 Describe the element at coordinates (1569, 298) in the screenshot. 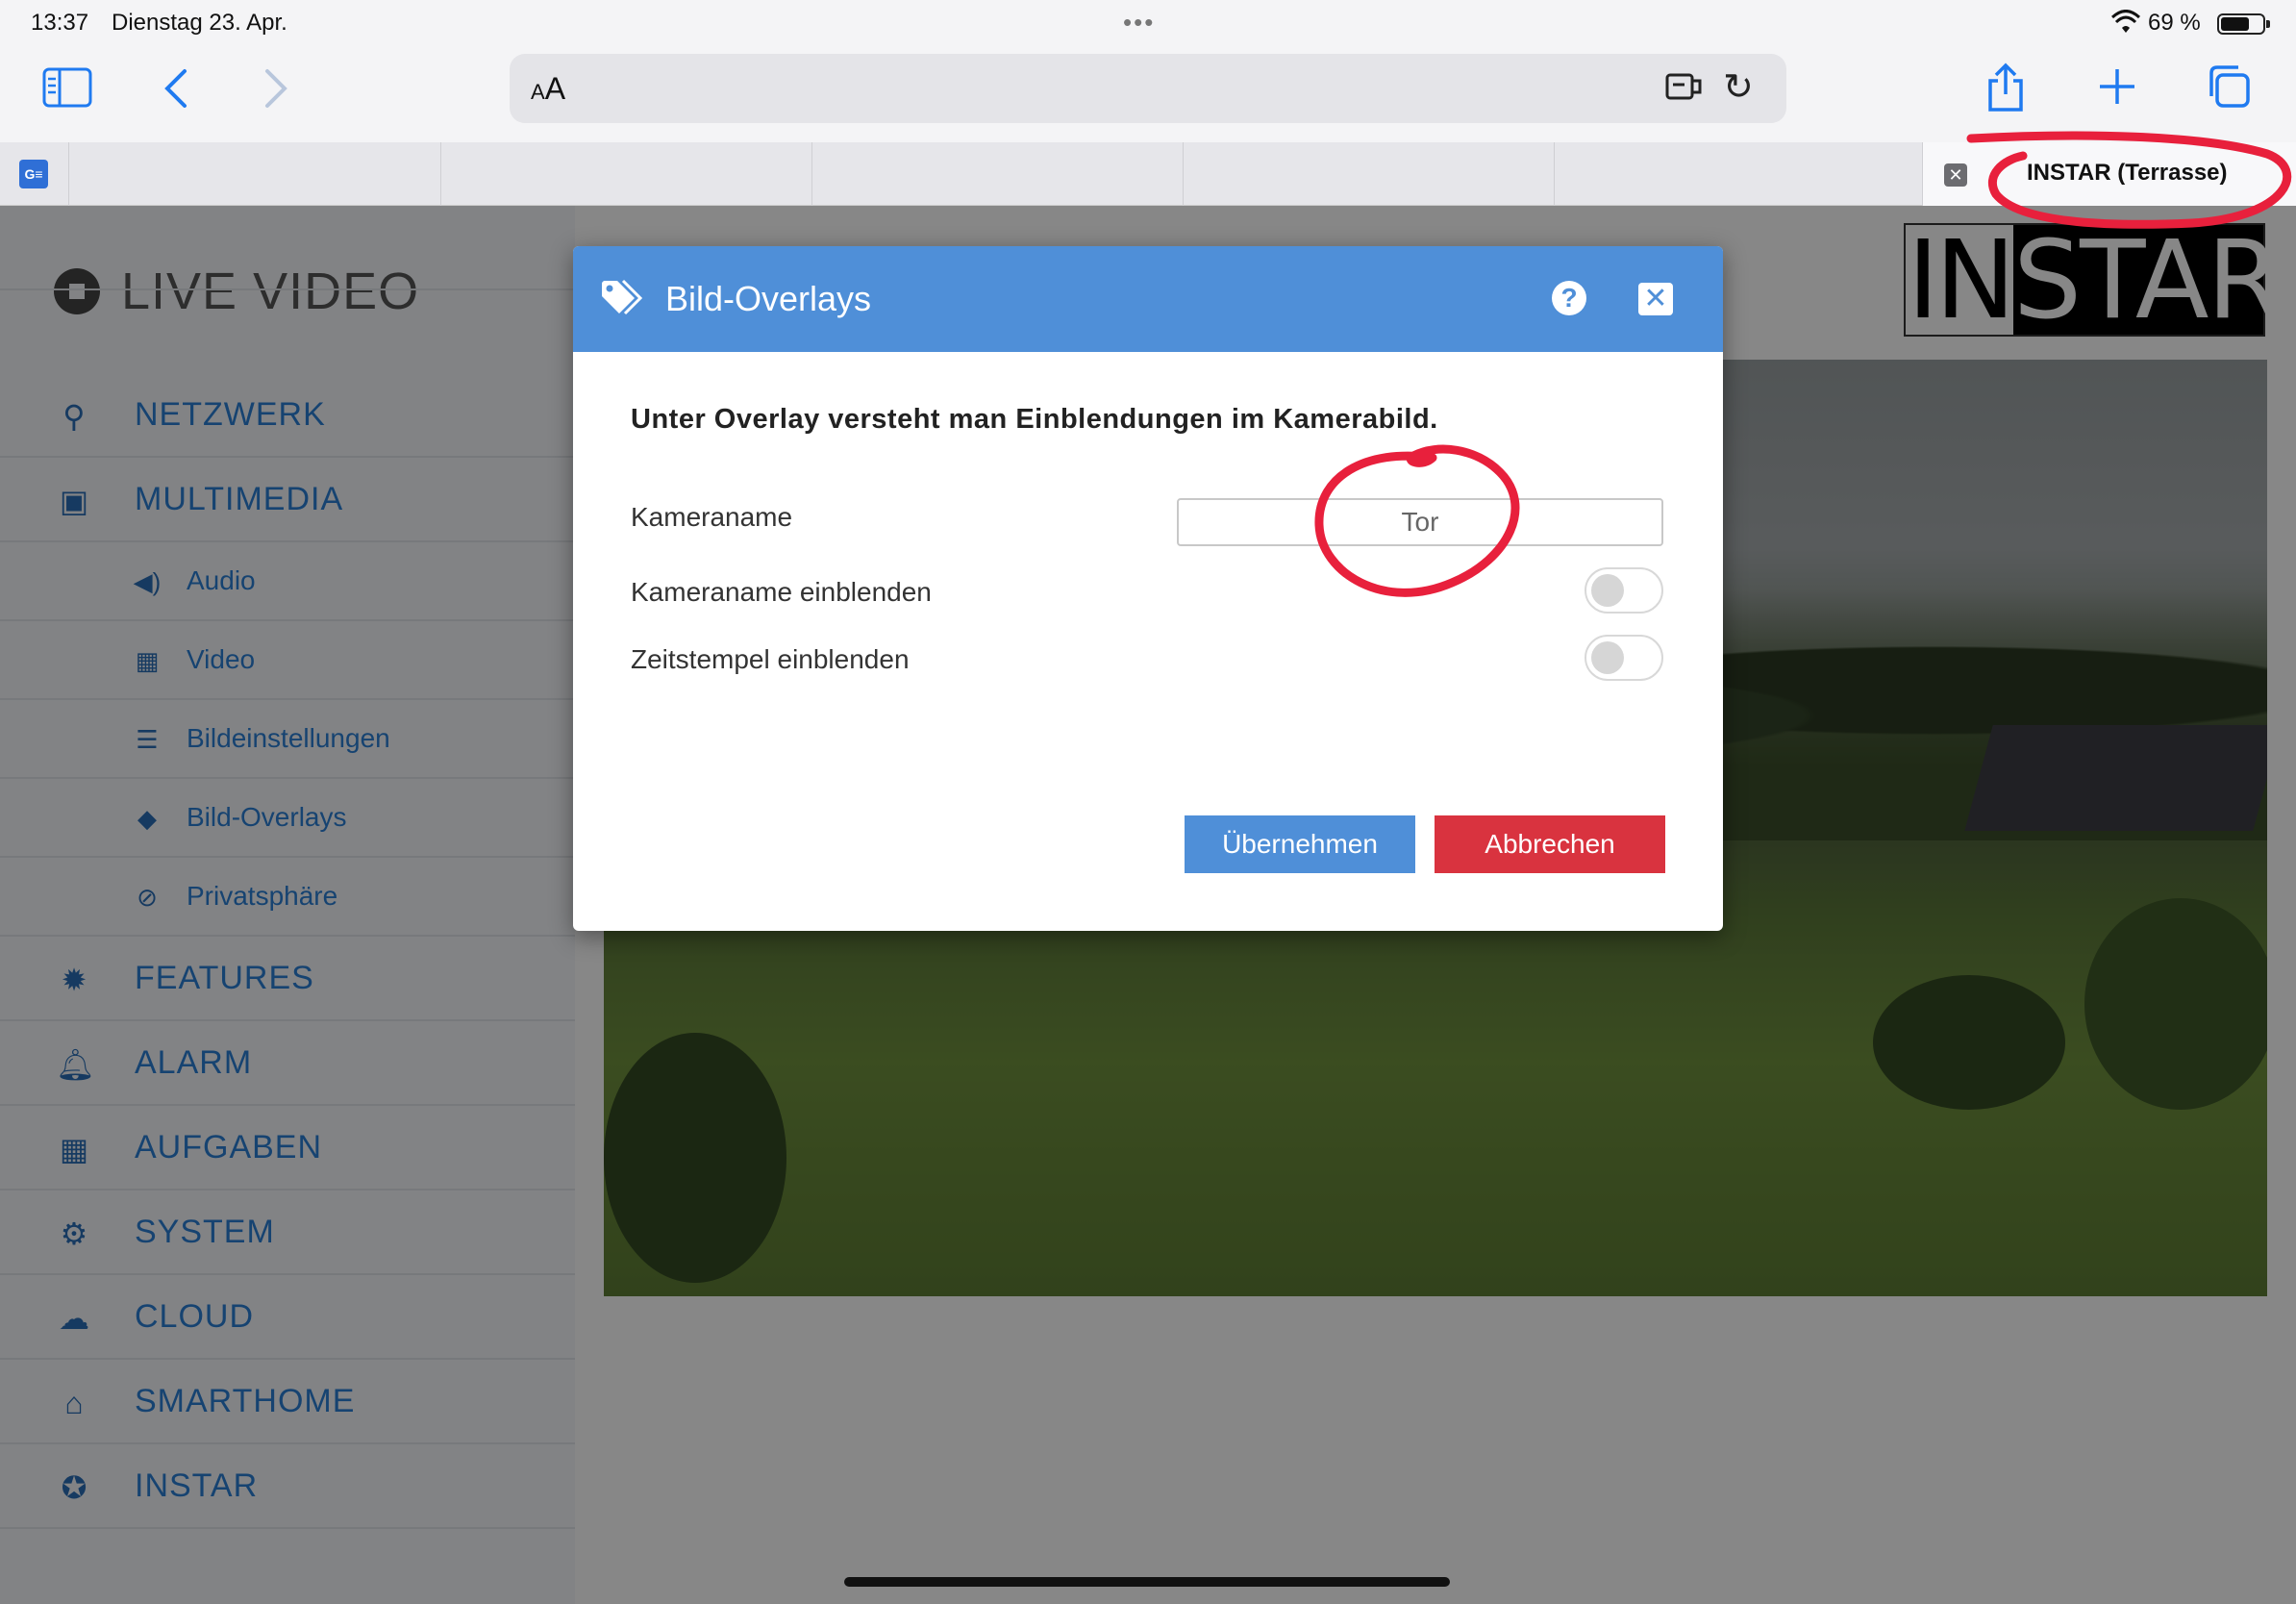

I see `help-icon: ?` at that location.